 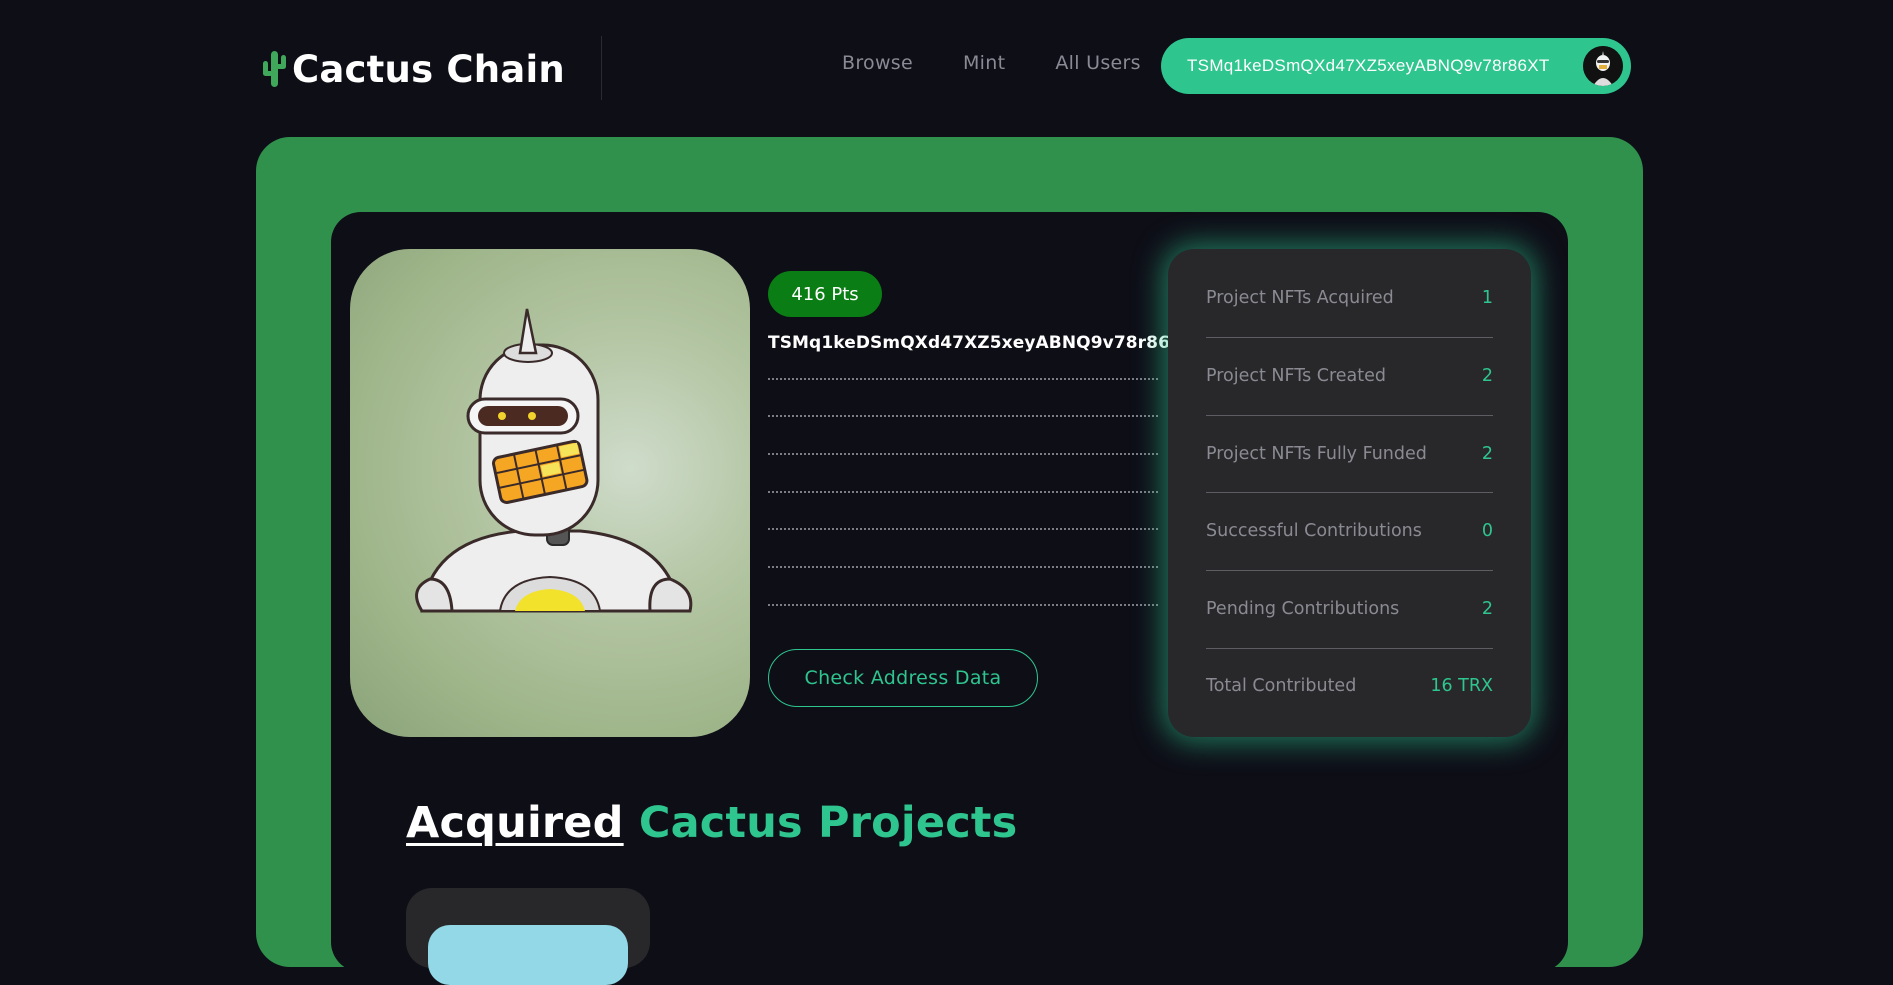 I want to click on stat-value: 16 TRX, so click(x=1461, y=686).